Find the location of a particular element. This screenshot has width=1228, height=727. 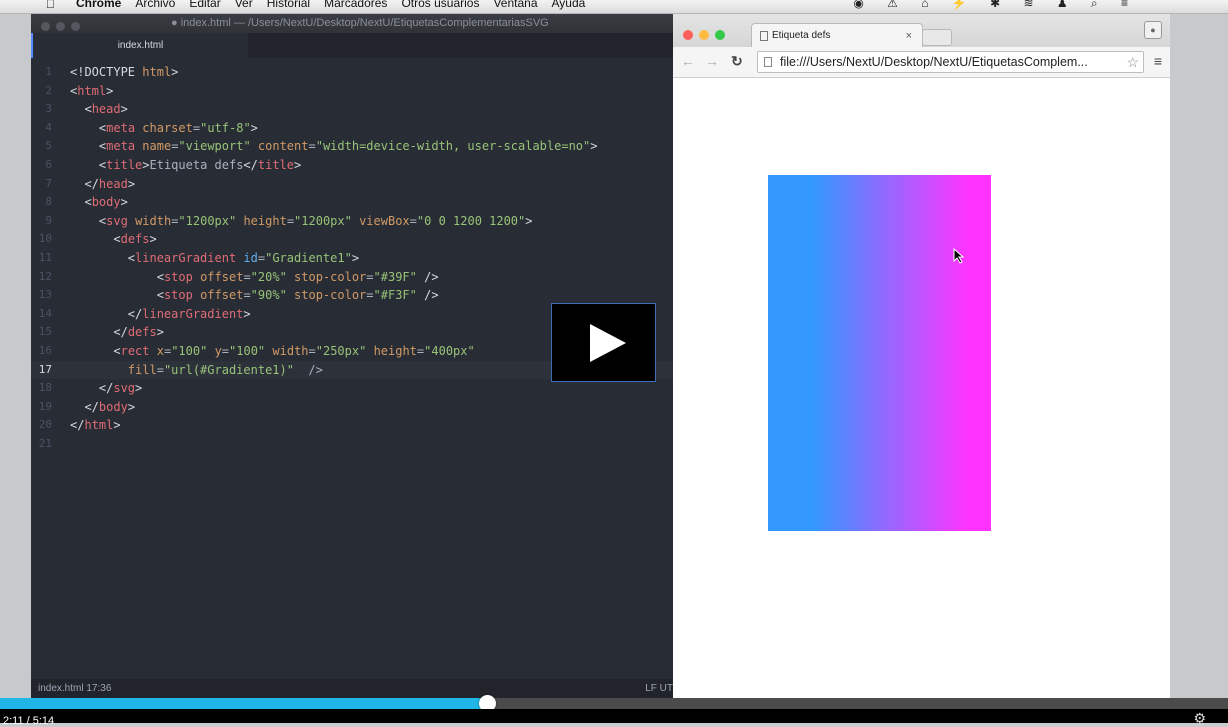

browser-tab-etiqueta-defs: Etiqueta defs × is located at coordinates (837, 35).